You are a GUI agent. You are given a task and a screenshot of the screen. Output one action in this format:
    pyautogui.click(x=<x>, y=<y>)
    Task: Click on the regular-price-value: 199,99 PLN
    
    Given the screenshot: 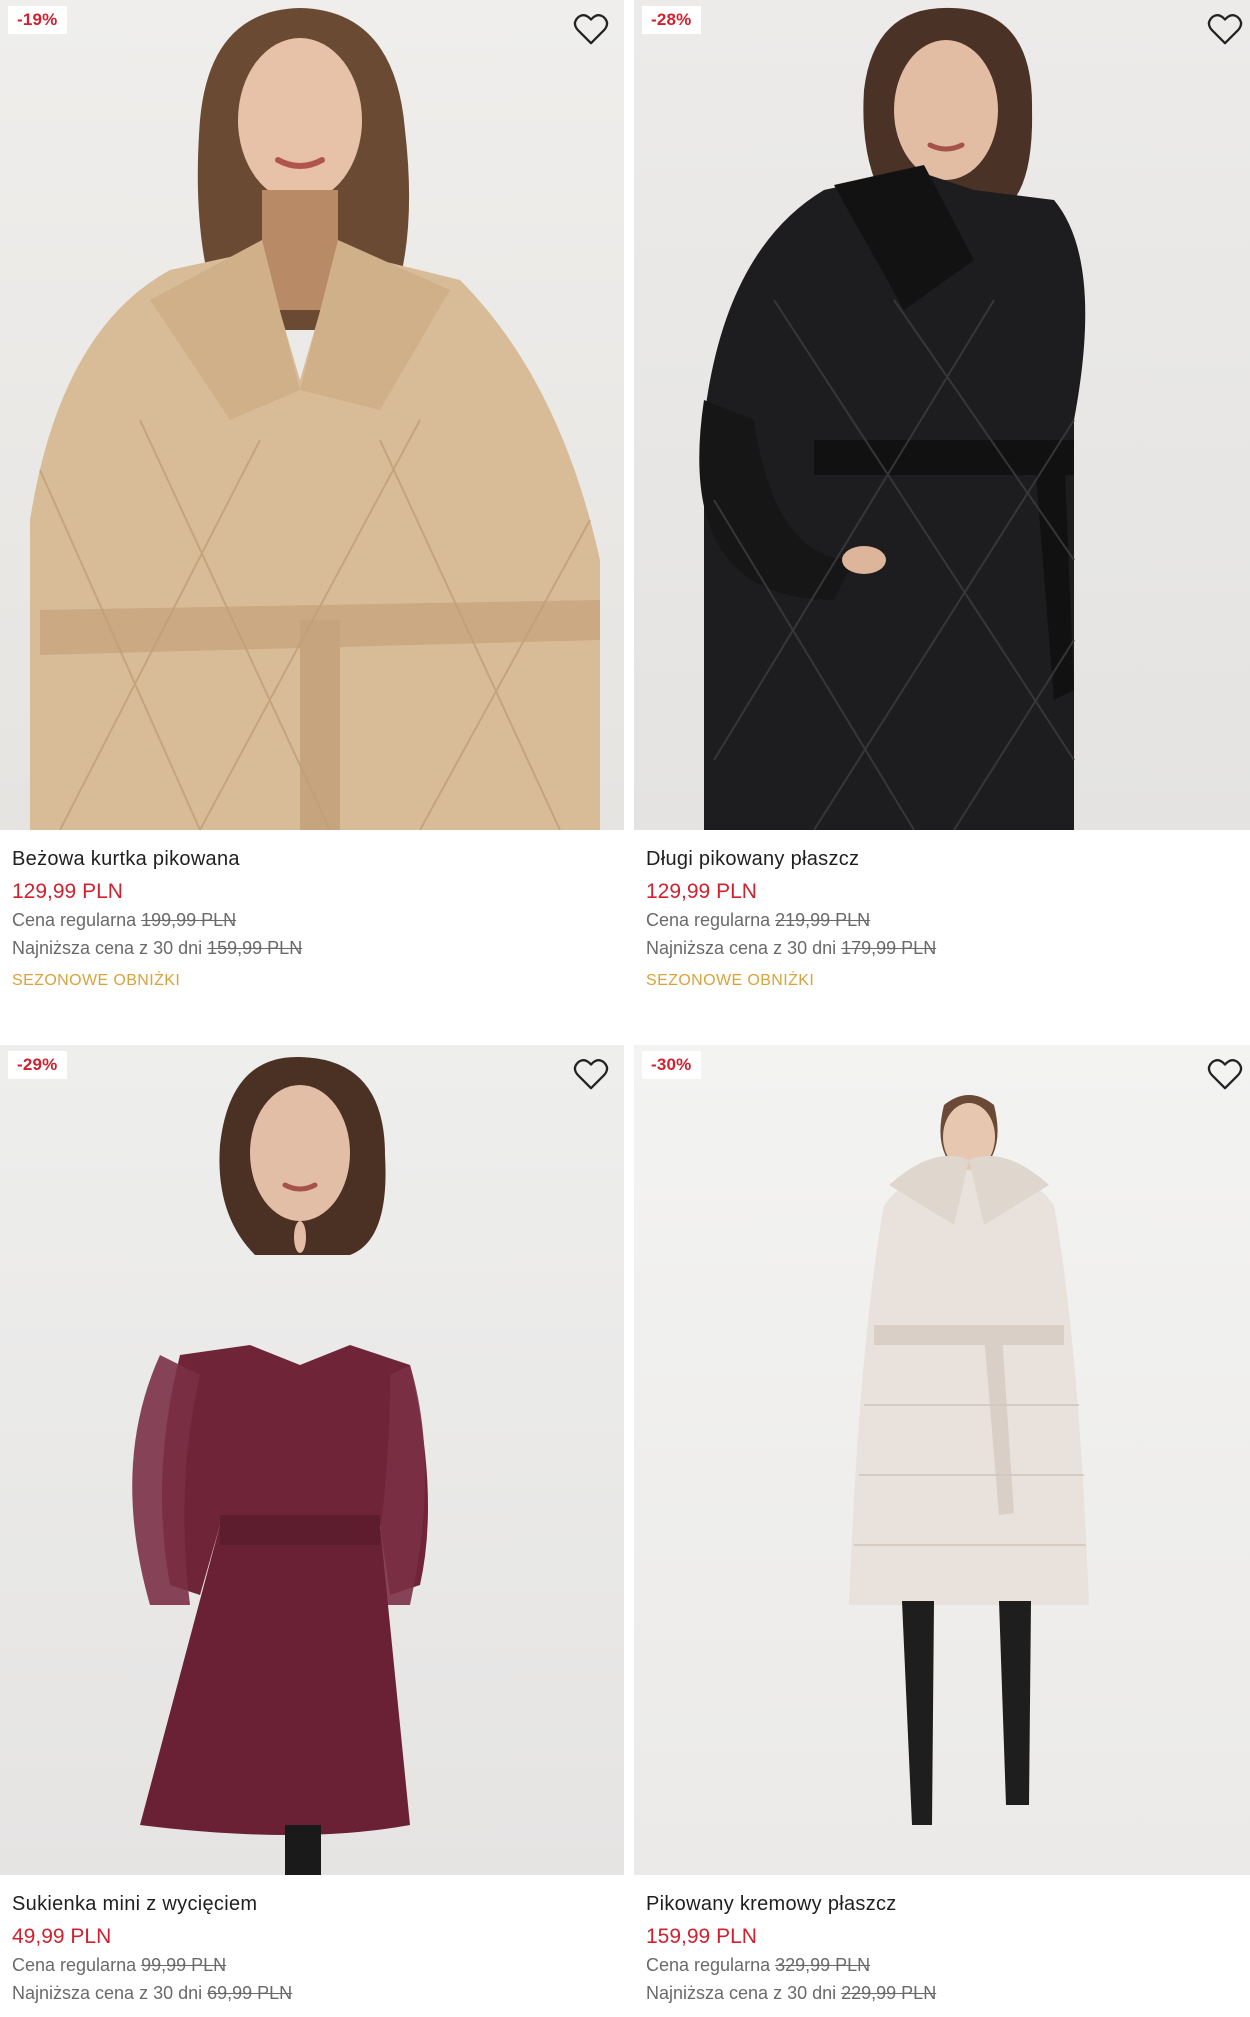 What is the action you would take?
    pyautogui.click(x=189, y=920)
    